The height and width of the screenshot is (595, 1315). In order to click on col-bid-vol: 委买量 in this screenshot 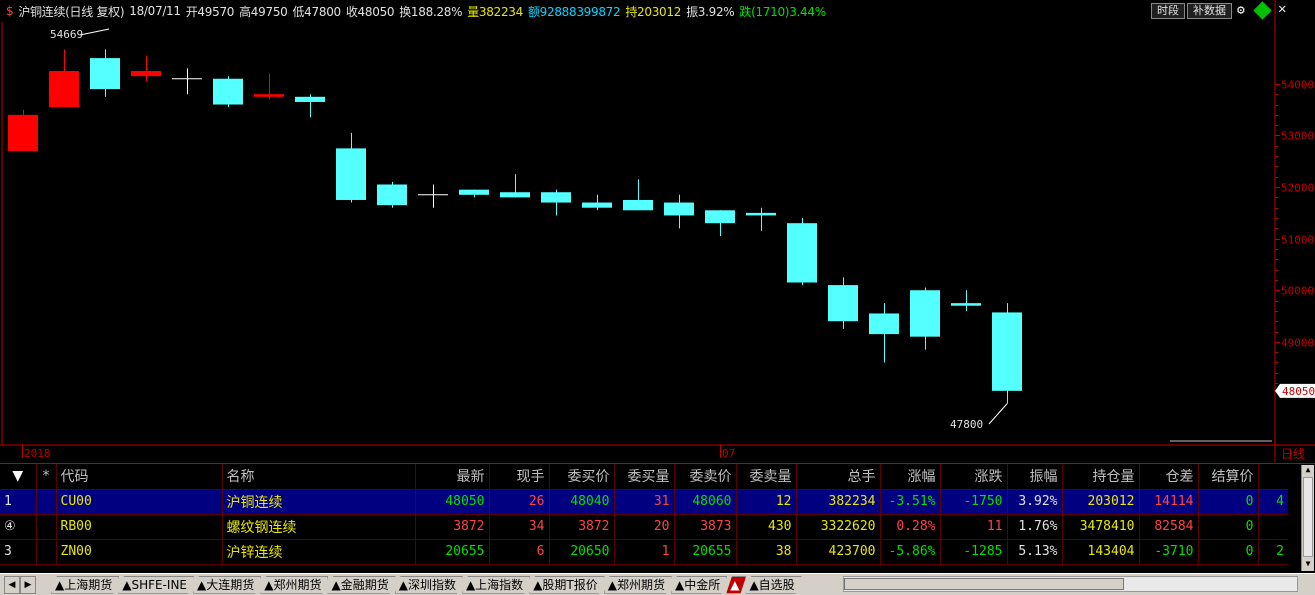, I will do `click(644, 477)`.